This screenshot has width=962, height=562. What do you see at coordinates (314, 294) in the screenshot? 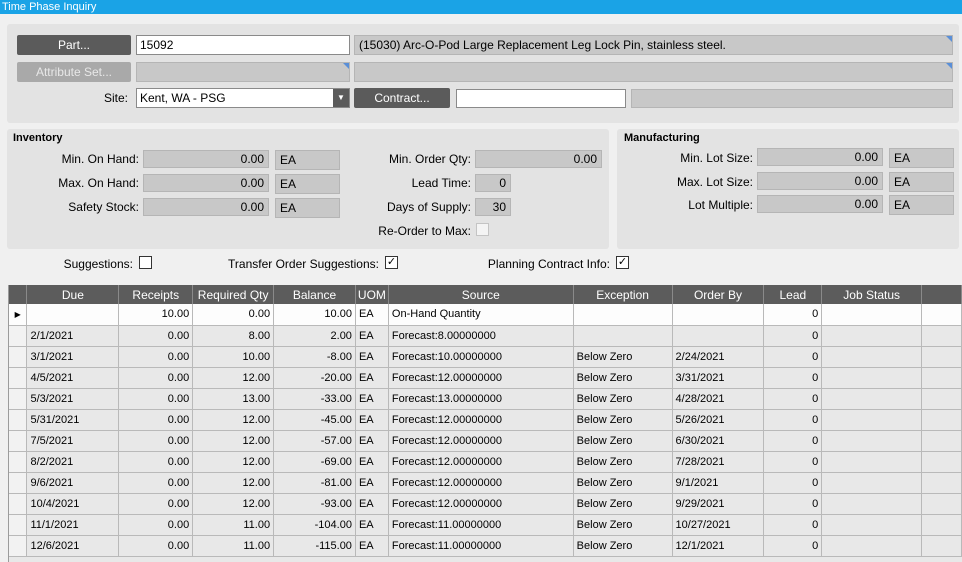
I see `column-header: Balance` at bounding box center [314, 294].